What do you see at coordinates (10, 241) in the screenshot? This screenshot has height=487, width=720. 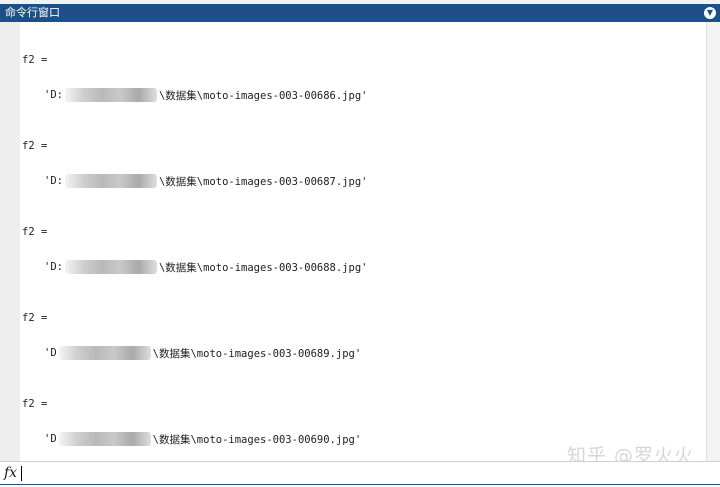 I see `left-margin` at bounding box center [10, 241].